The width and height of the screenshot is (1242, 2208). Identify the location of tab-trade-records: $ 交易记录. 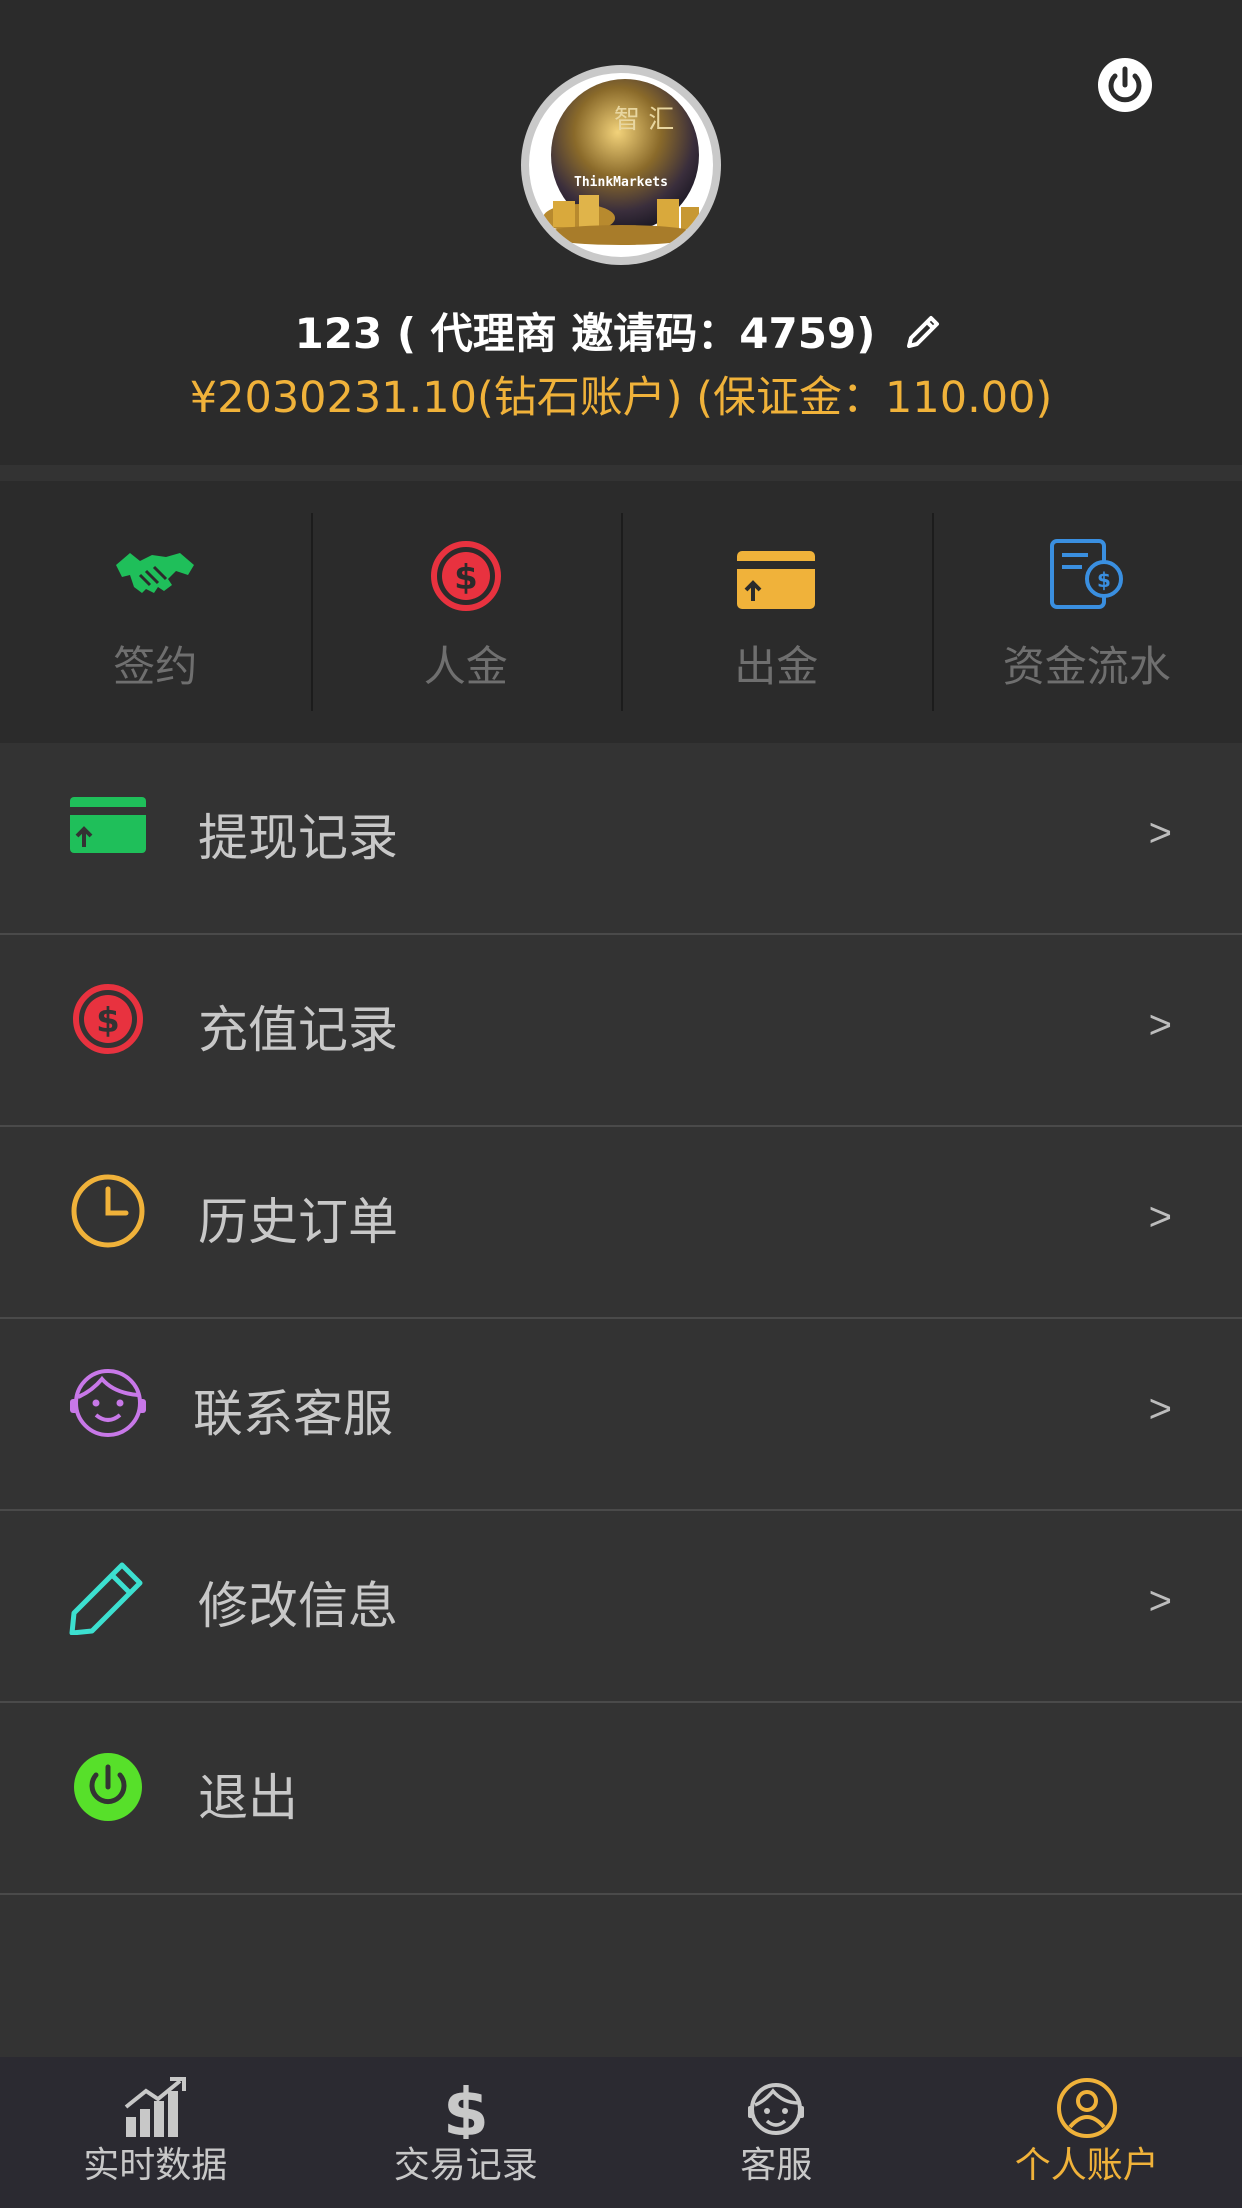
(466, 2132).